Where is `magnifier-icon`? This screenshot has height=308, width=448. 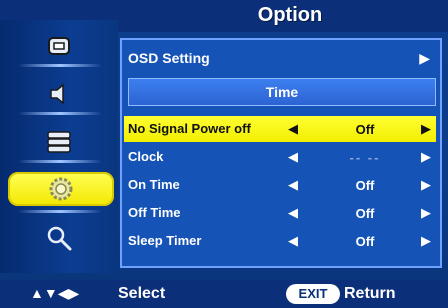
magnifier-icon is located at coordinates (59, 238).